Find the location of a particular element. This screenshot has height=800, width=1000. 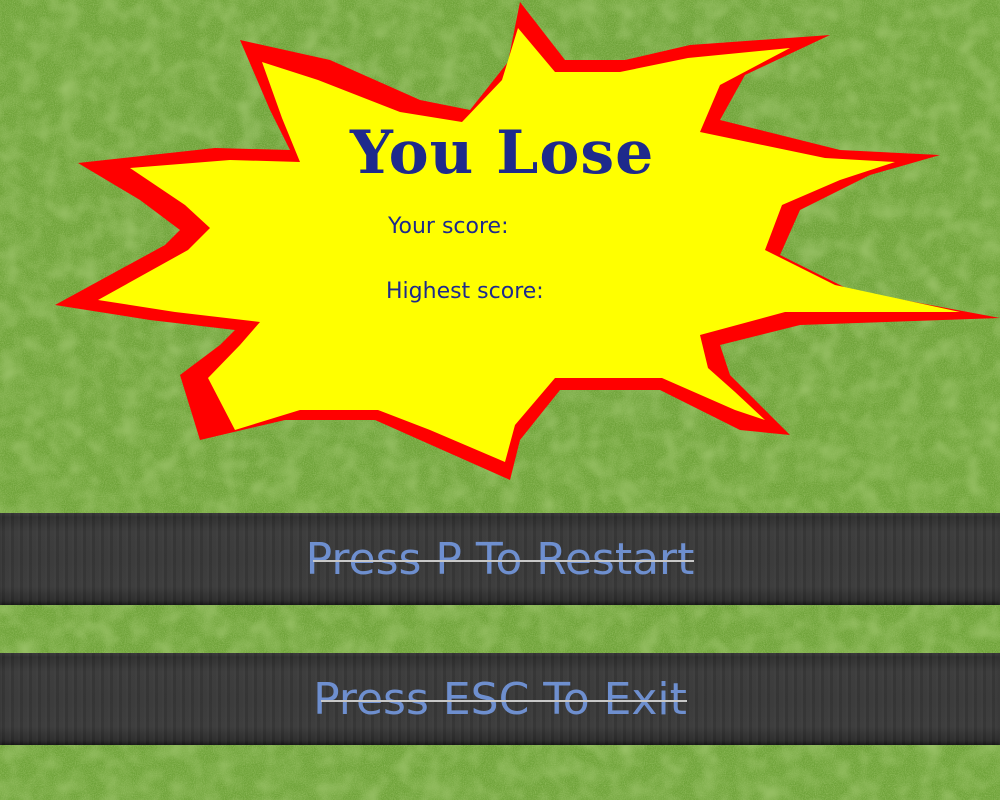

restart-label: Press P To Restart is located at coordinates (500, 559).